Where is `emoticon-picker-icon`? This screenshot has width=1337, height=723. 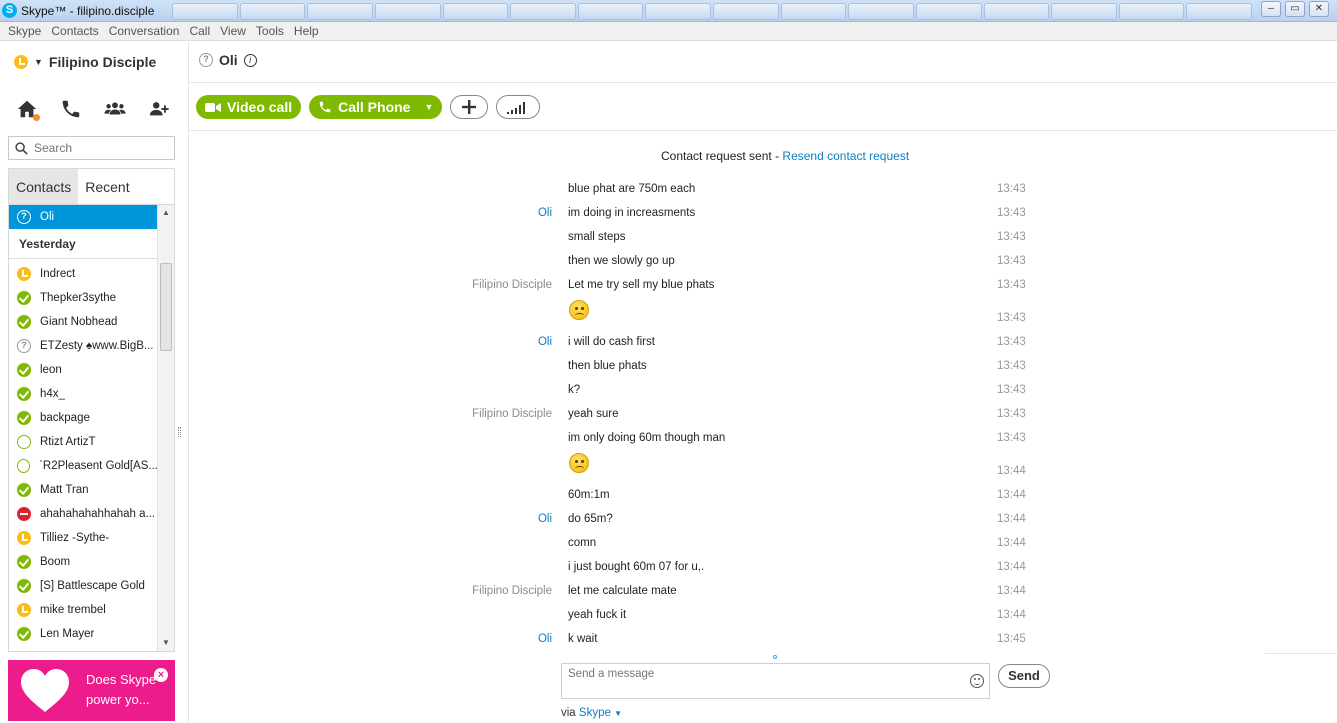
emoticon-picker-icon is located at coordinates (977, 681).